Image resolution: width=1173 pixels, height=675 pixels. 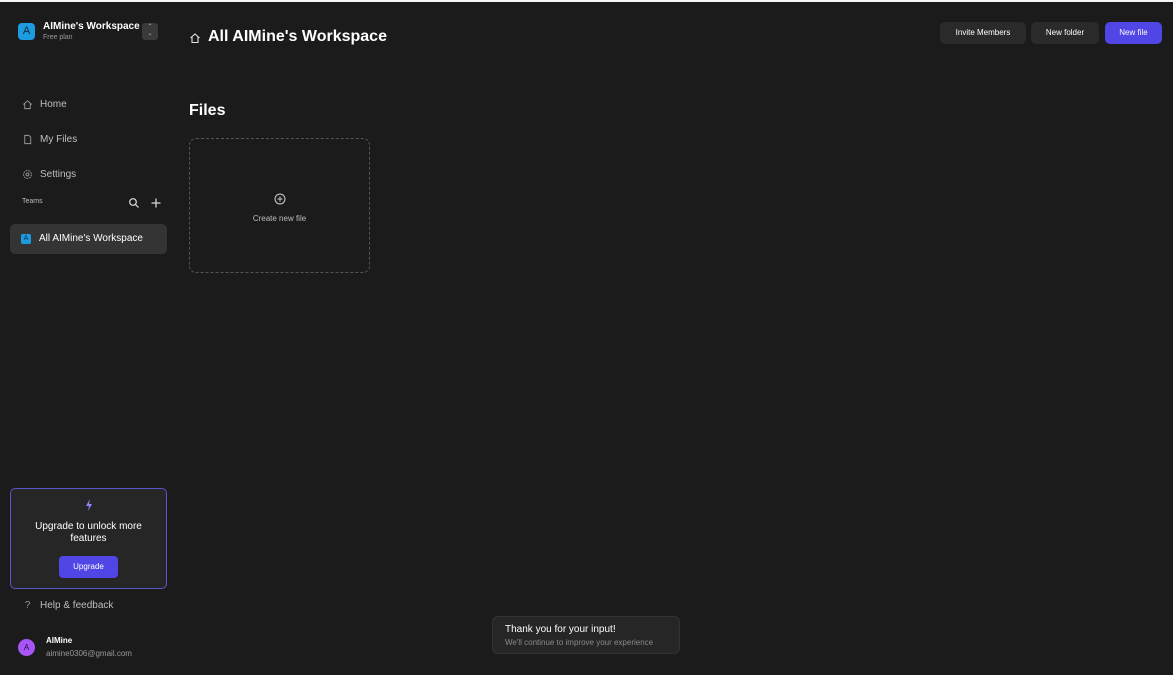 What do you see at coordinates (1133, 33) in the screenshot?
I see `new-file-button: New file` at bounding box center [1133, 33].